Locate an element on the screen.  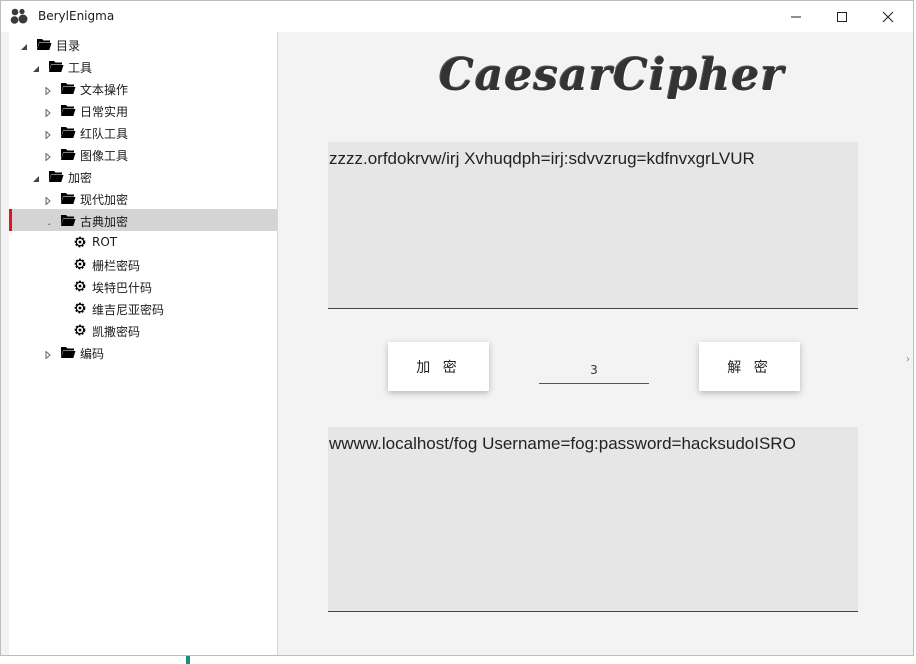
selection-marker is located at coordinates (10, 220).